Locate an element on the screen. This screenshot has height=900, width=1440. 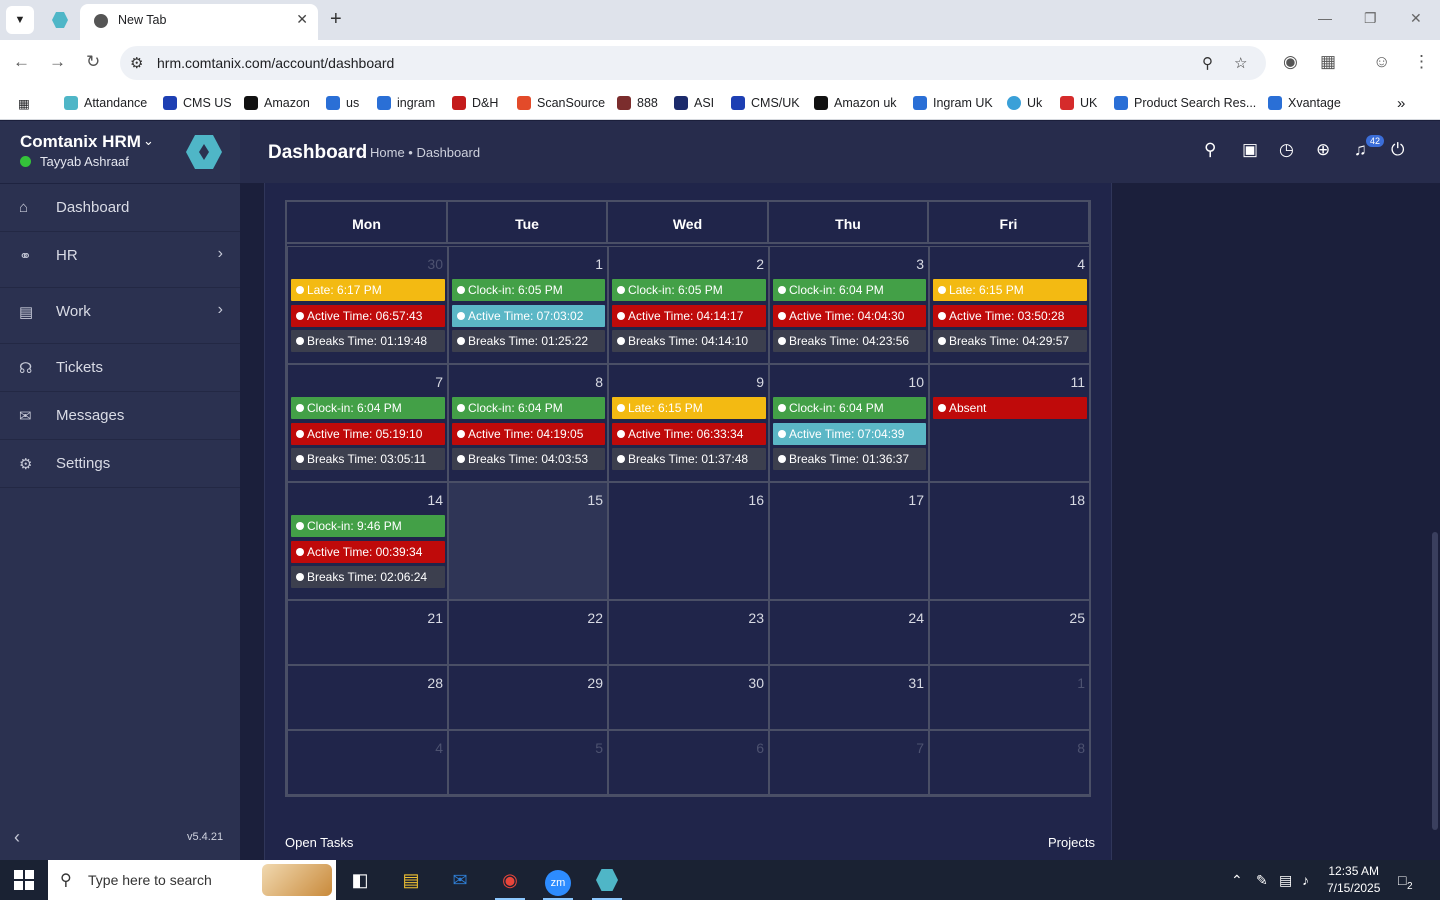
address-bar: ⚙ hrm.comtanix.com/account/dashboard ⚲ ☆ is located at coordinates (693, 63).